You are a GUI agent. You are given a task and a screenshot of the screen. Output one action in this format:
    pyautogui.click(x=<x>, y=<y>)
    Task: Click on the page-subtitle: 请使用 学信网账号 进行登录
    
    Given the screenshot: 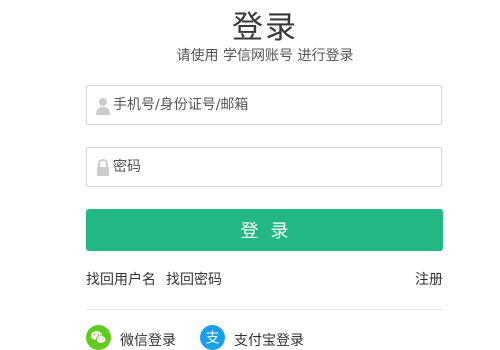 What is the action you would take?
    pyautogui.click(x=265, y=56)
    